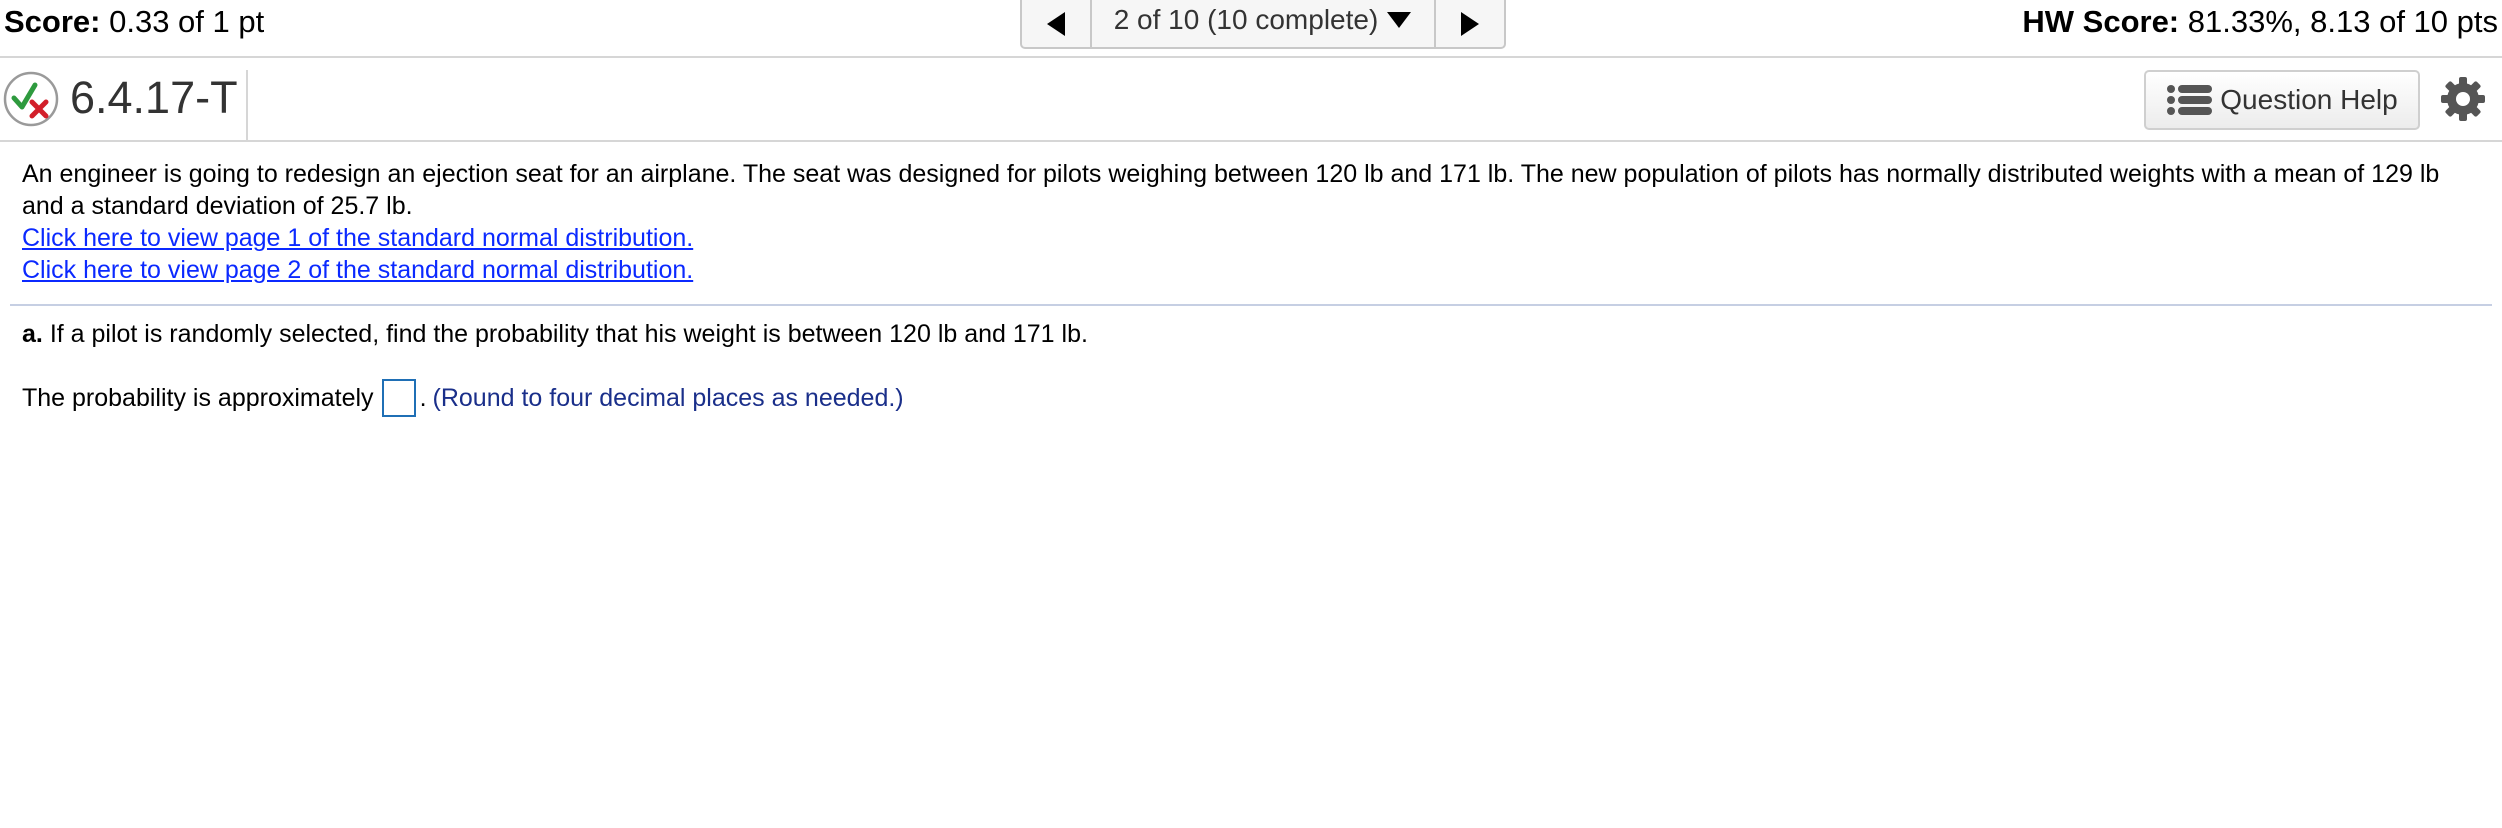  I want to click on question-score: Score: 0.33 of 1 pt, so click(134, 22).